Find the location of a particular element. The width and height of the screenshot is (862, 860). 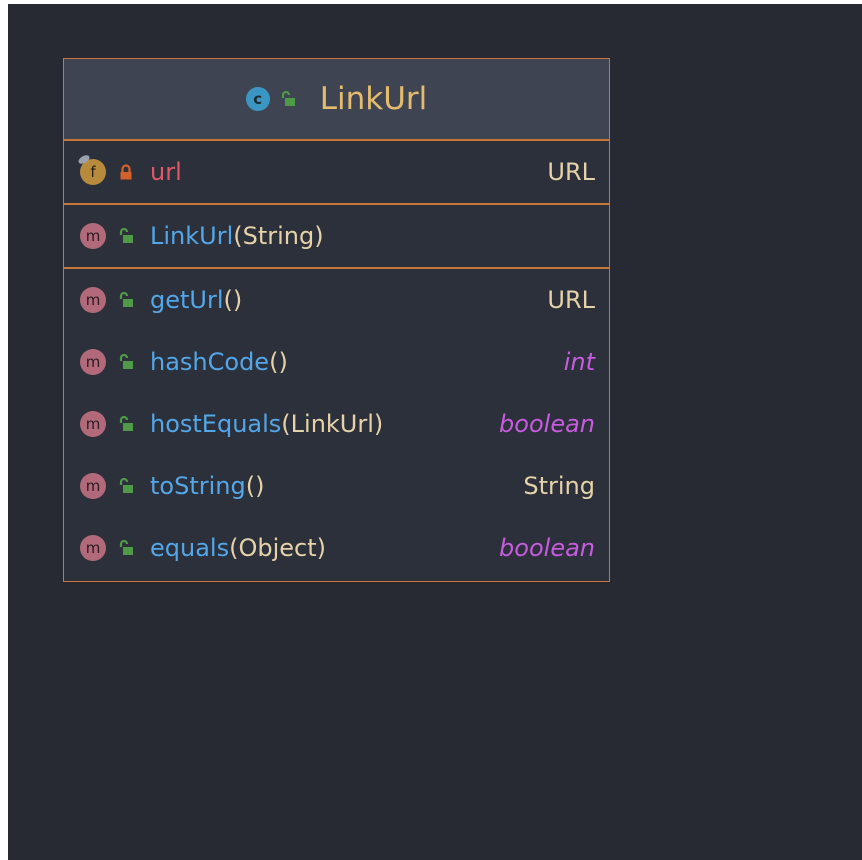

class-icon: c is located at coordinates (257, 99).